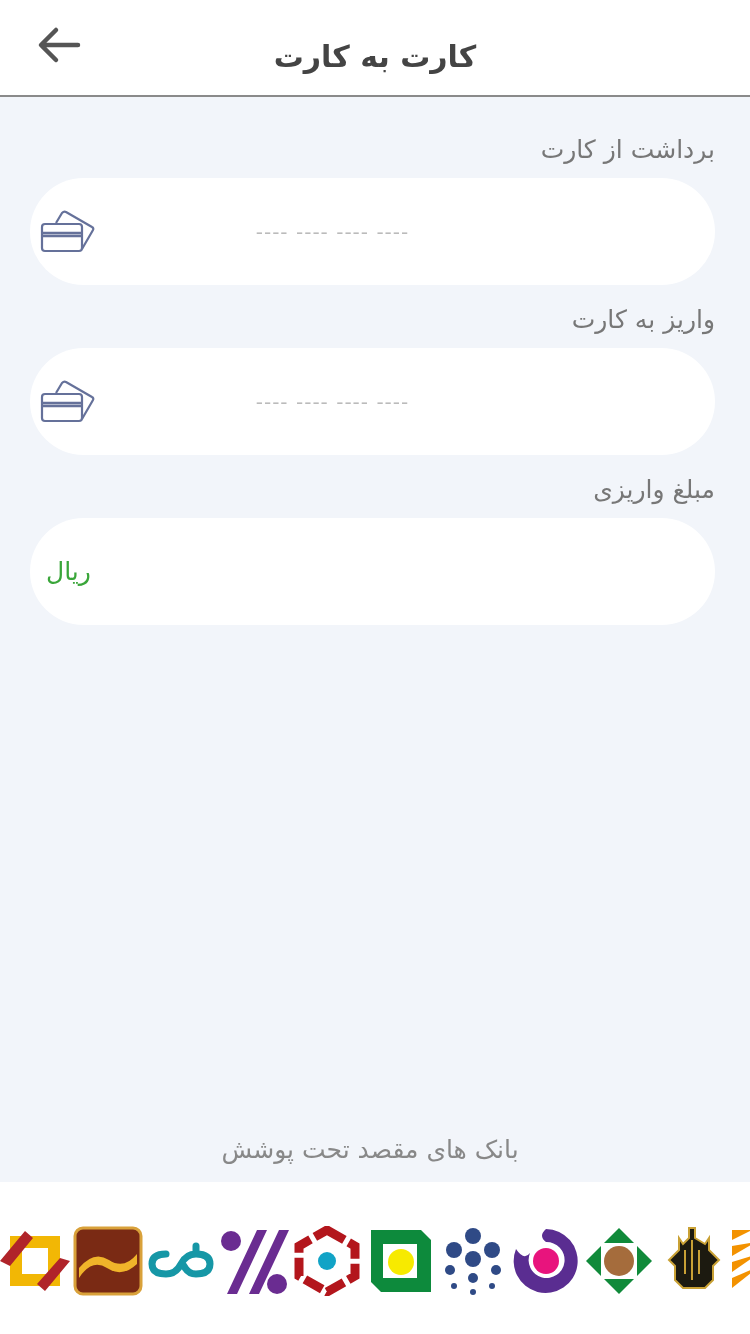  What do you see at coordinates (643, 319) in the screenshot?
I see `field-label: واریز به کارت` at bounding box center [643, 319].